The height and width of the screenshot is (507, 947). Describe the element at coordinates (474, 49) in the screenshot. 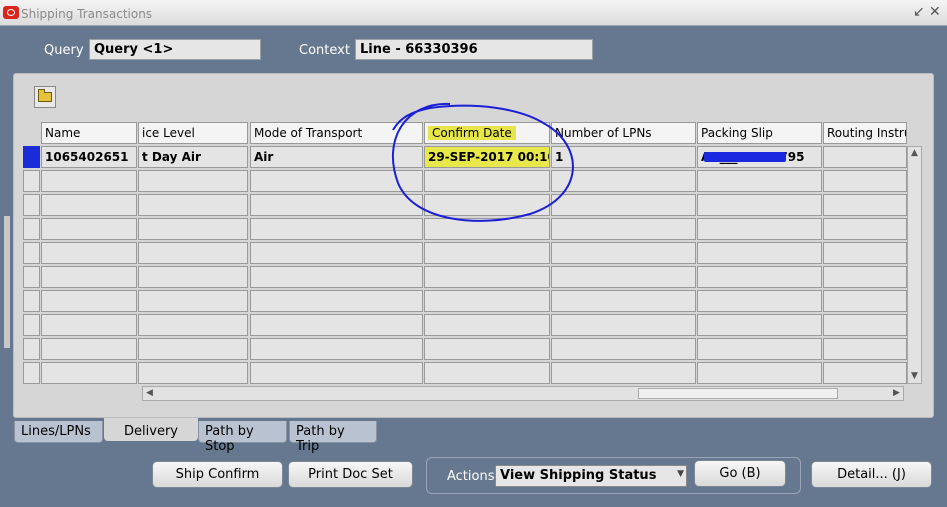

I see `context-field: Line - 66330396` at that location.